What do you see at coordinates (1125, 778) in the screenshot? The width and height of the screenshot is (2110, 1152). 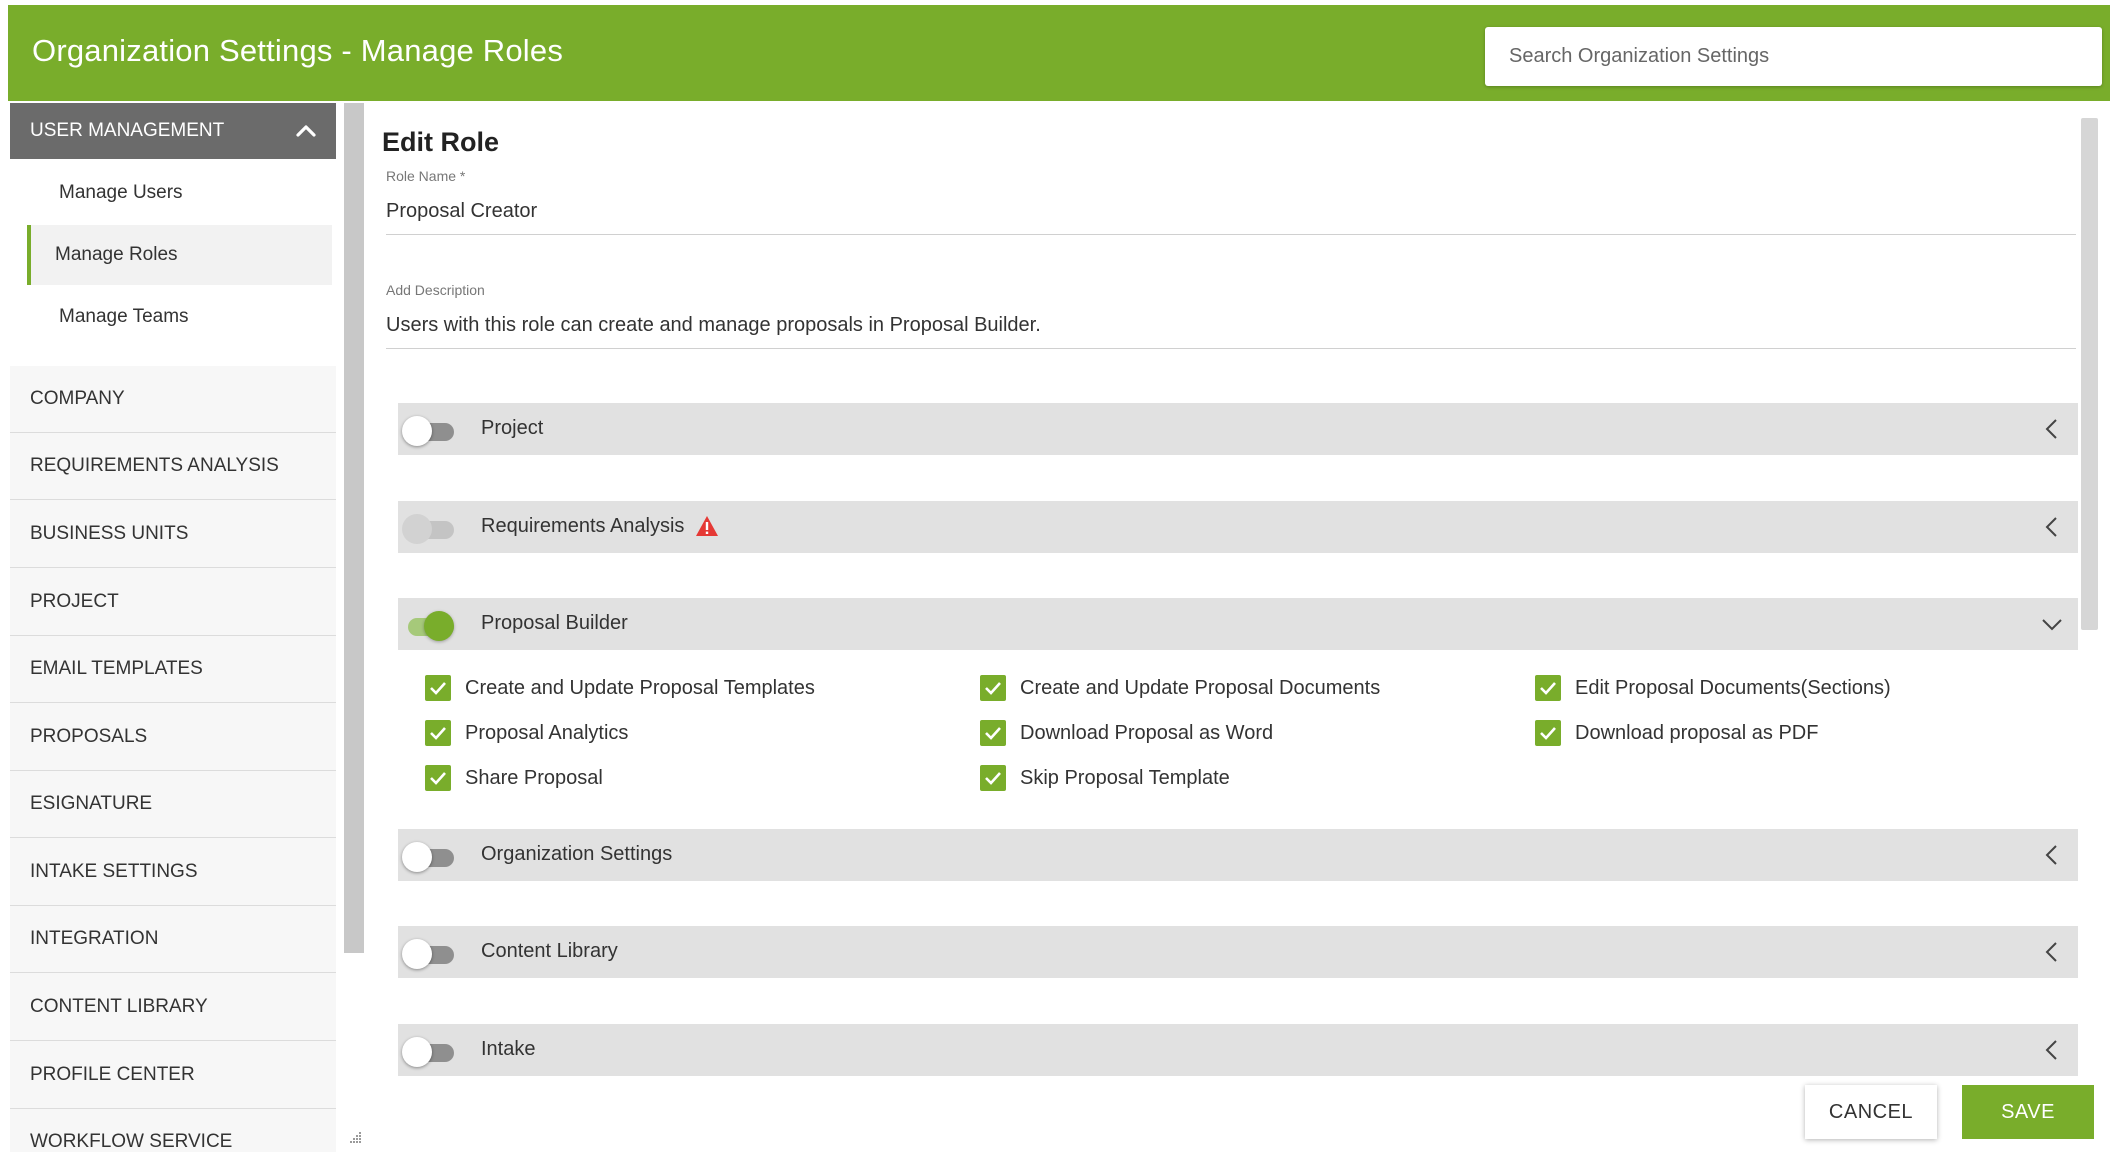 I see `permission-label: Skip Proposal Template` at bounding box center [1125, 778].